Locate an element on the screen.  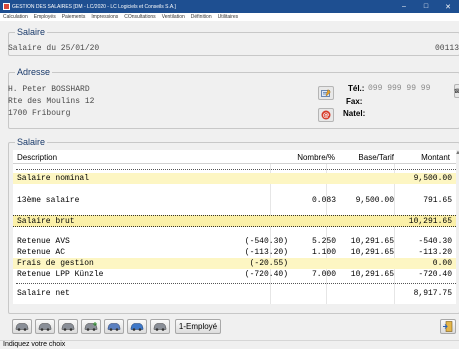
table-row: Frais de gestion (-20.55) 0.00 is located at coordinates (234, 263).